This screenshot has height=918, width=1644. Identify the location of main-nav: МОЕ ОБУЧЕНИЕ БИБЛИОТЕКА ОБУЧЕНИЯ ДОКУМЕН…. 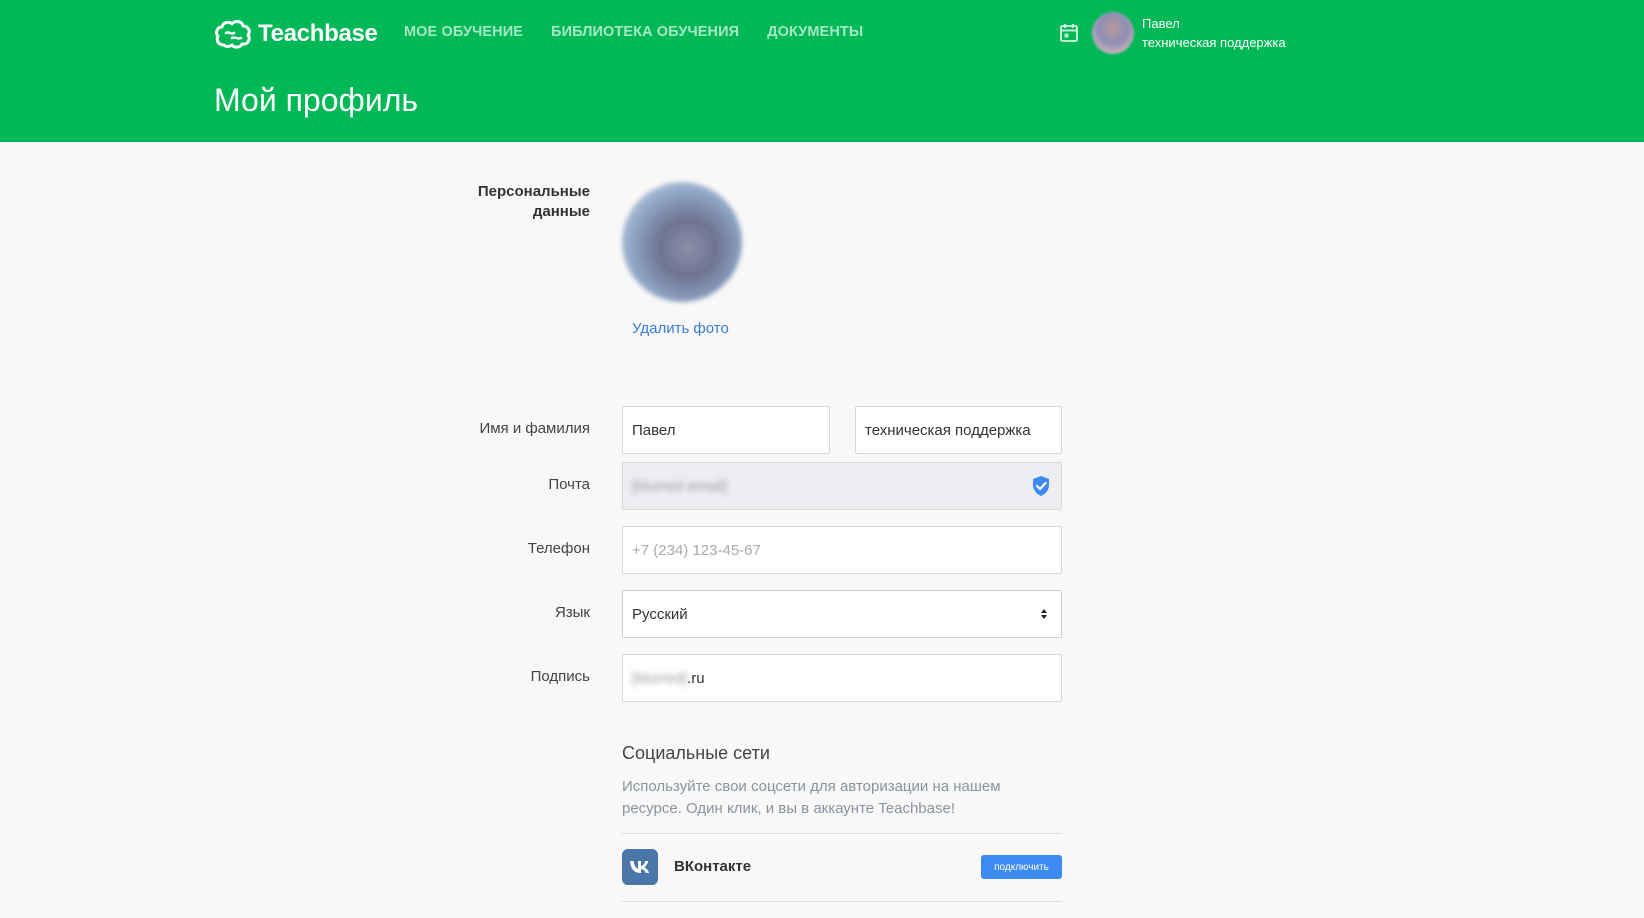
(647, 32).